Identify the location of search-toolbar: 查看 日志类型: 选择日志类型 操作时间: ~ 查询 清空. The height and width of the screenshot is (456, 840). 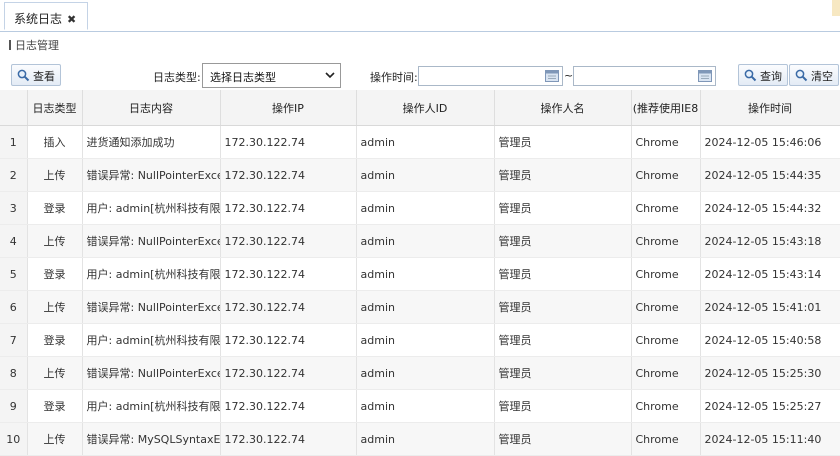
(420, 75).